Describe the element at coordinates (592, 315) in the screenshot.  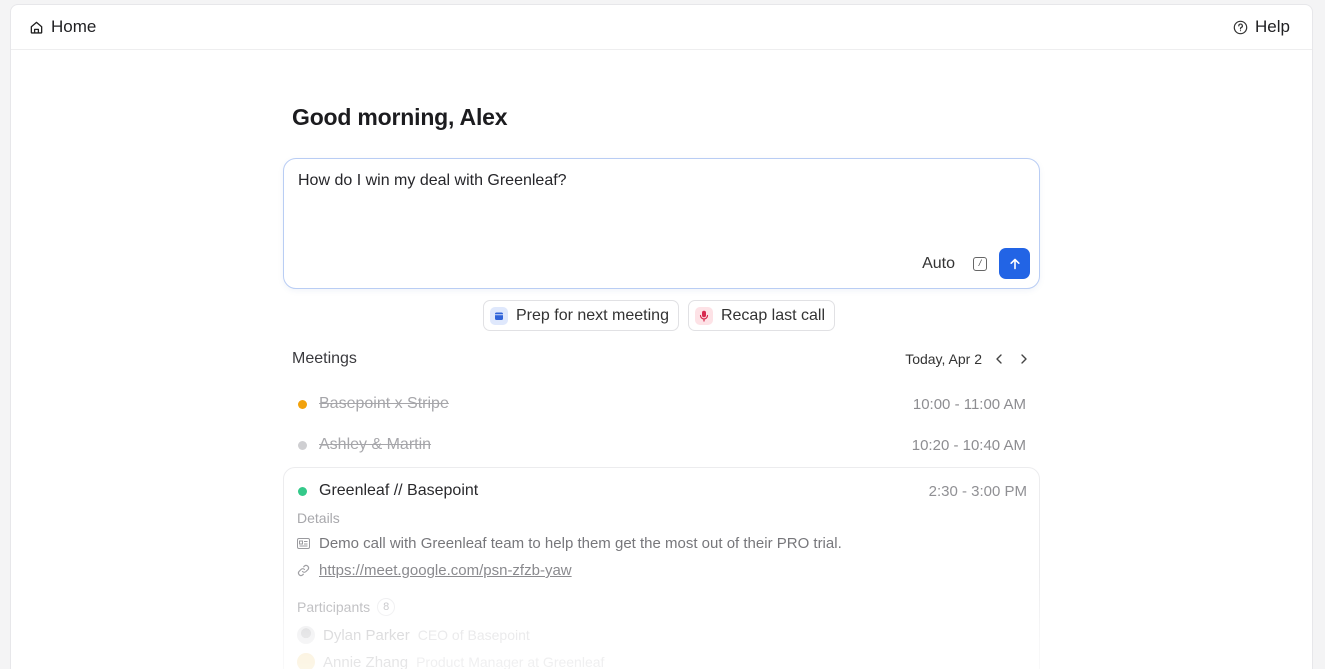
I see `chip-label: Prep for next meeting` at that location.